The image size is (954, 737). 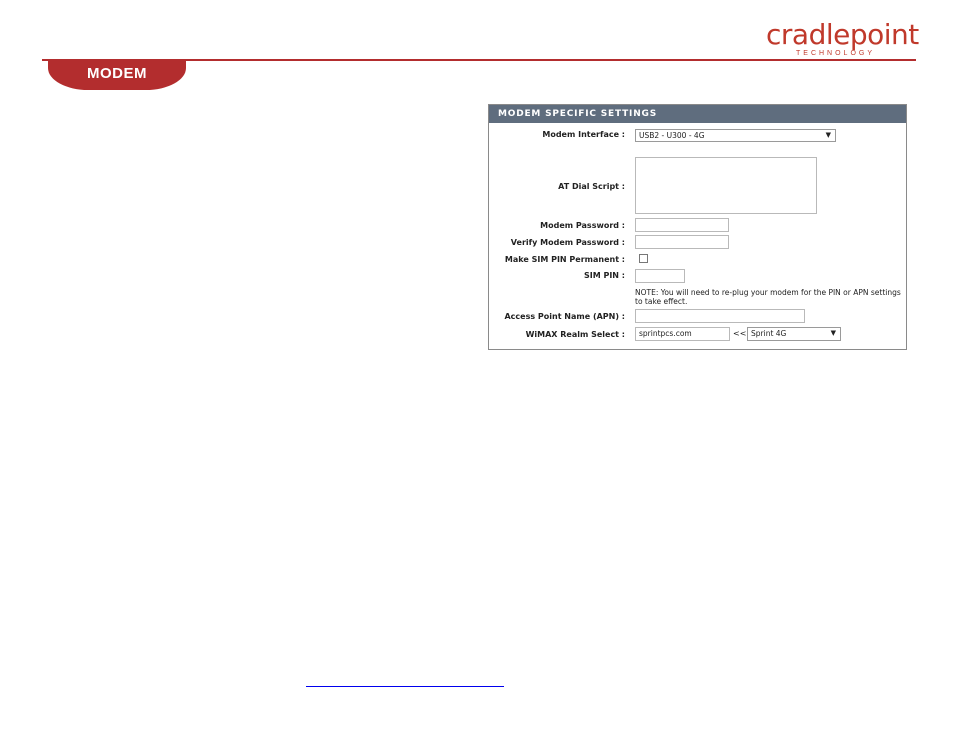 What do you see at coordinates (564, 316) in the screenshot?
I see `apn-label: Access Point Name (APN) :` at bounding box center [564, 316].